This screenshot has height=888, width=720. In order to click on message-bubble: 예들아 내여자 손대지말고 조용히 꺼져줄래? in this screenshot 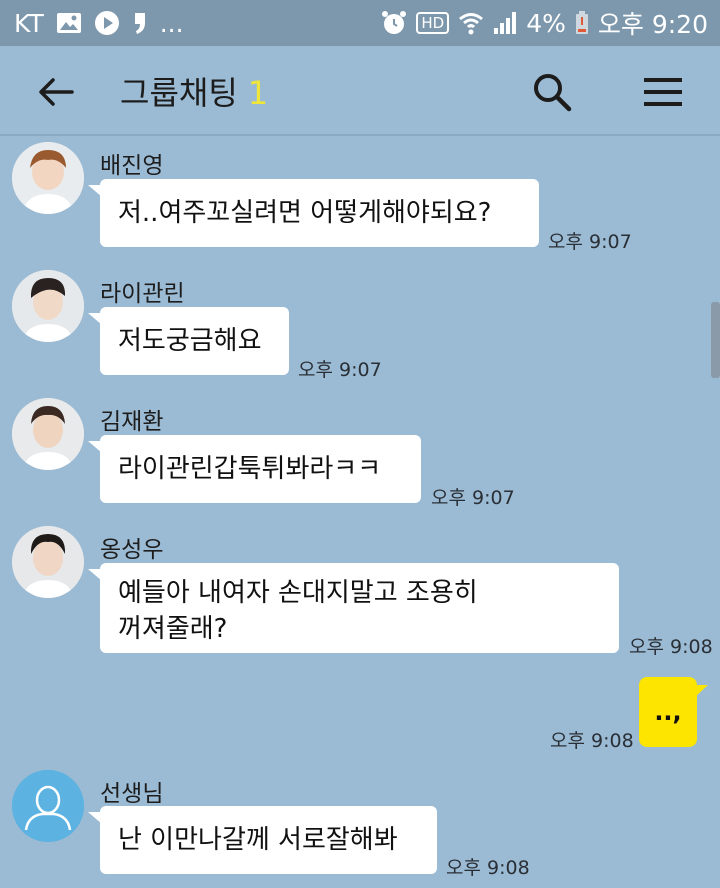, I will do `click(353, 608)`.